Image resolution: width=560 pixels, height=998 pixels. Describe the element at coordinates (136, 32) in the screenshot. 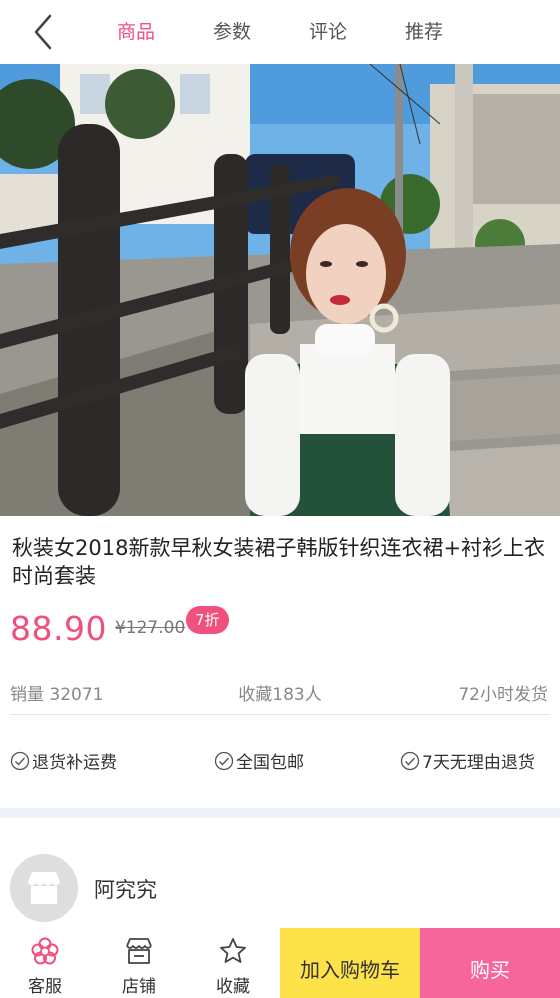

I see `tab-product: 商品` at that location.